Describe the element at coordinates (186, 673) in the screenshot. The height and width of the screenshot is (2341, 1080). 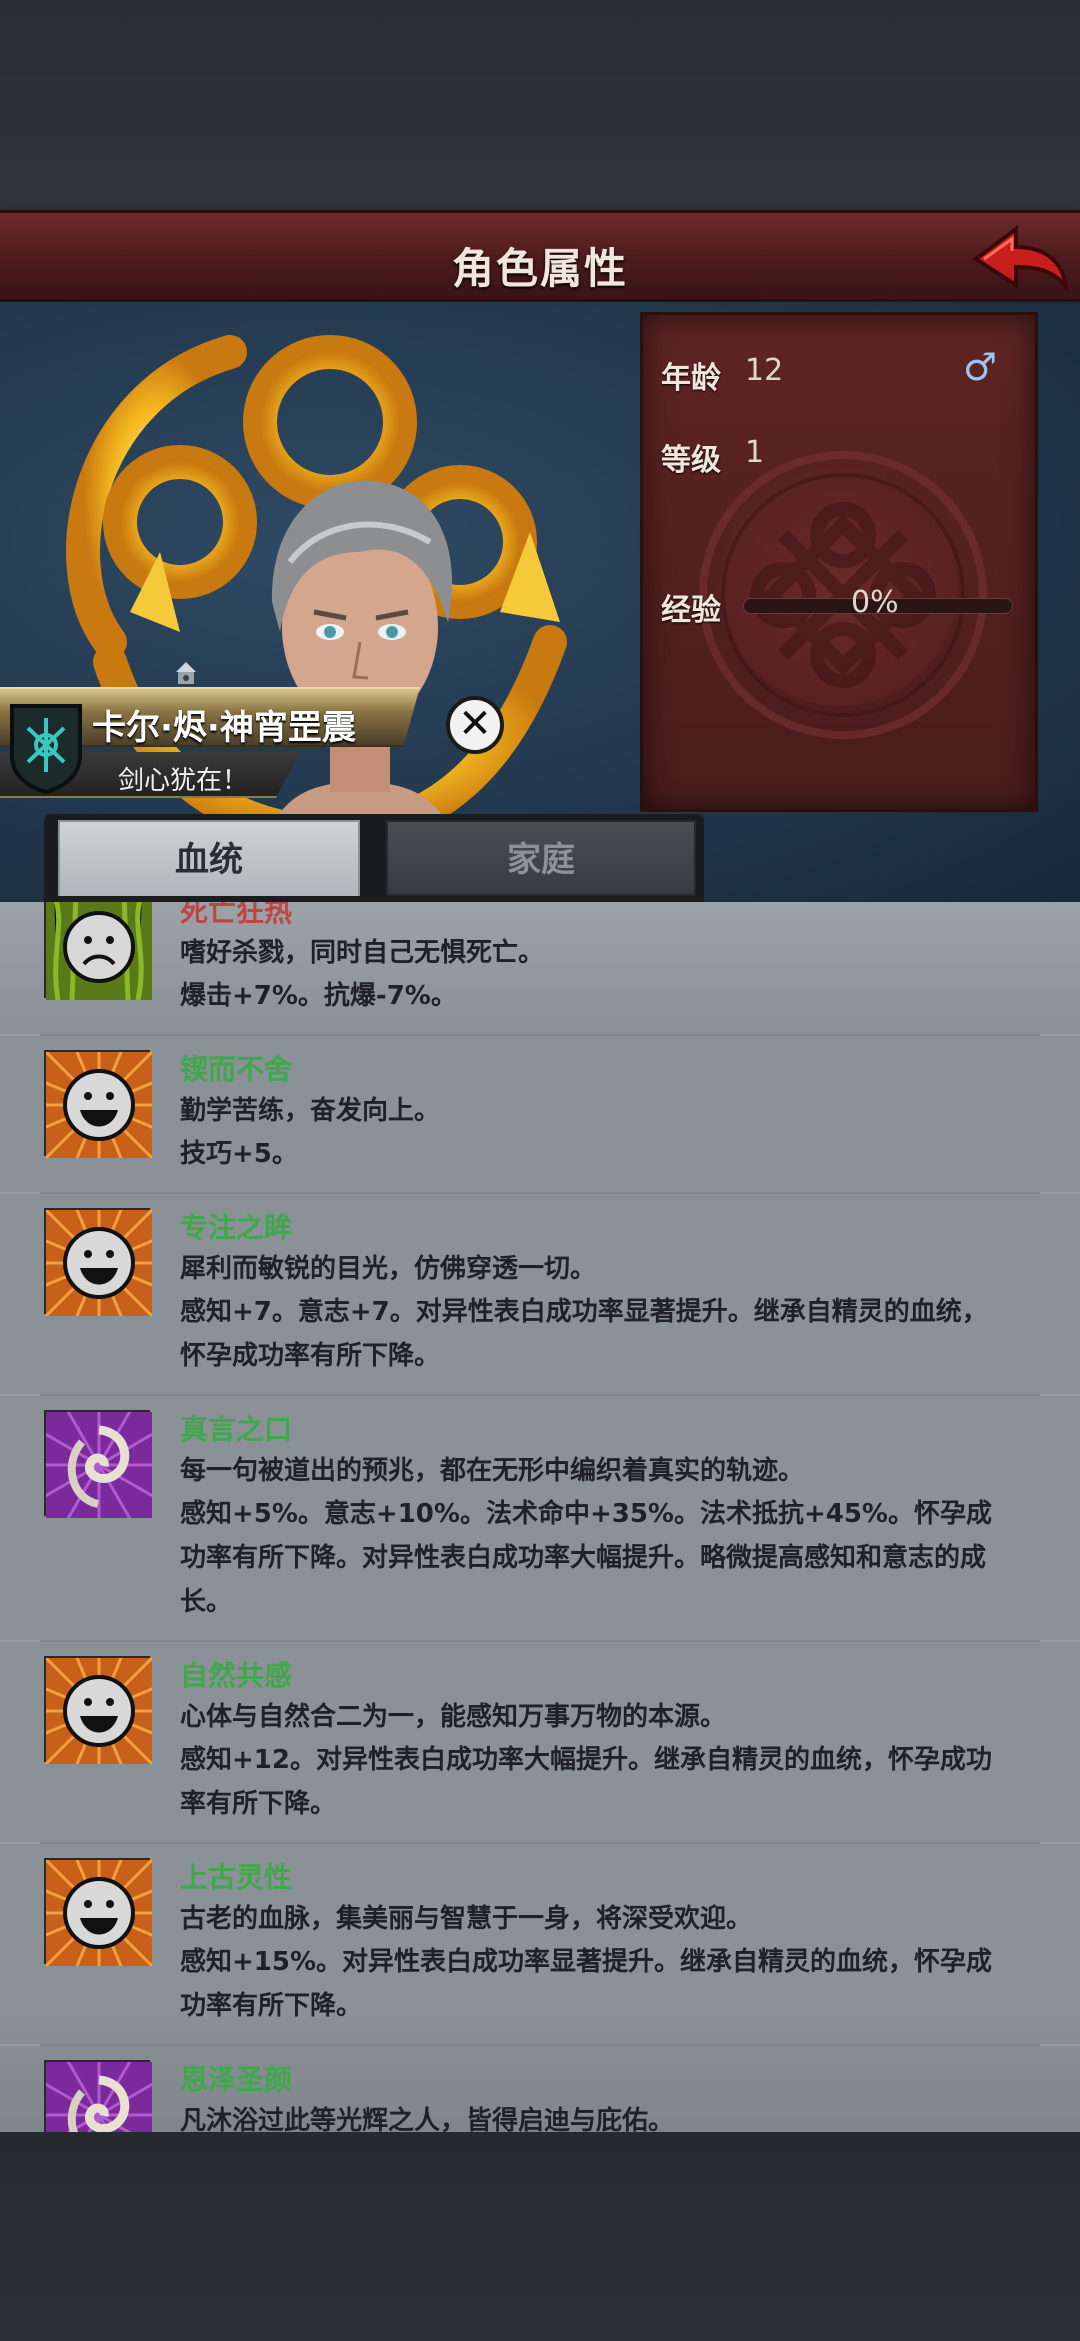
I see `lock-icon` at that location.